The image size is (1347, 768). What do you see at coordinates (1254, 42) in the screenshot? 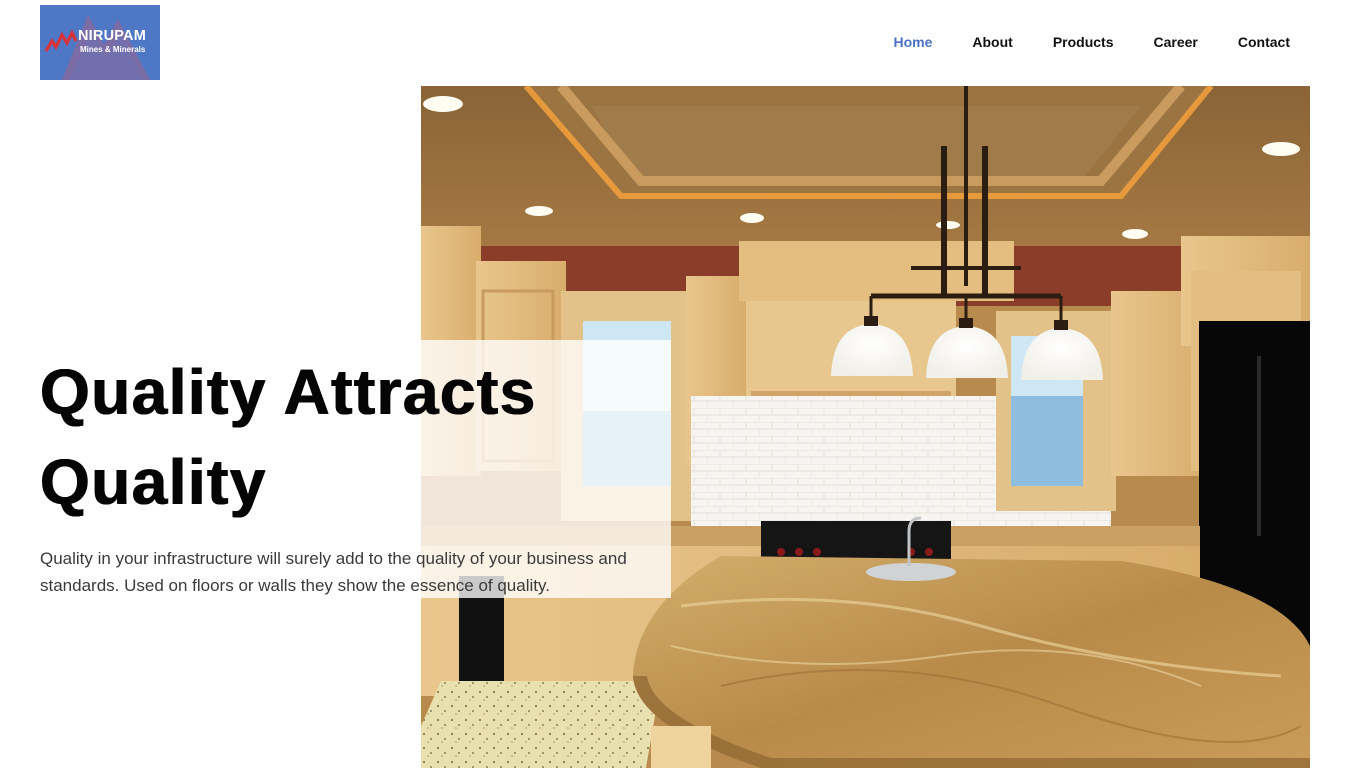
I see `nav-contact: Contact` at bounding box center [1254, 42].